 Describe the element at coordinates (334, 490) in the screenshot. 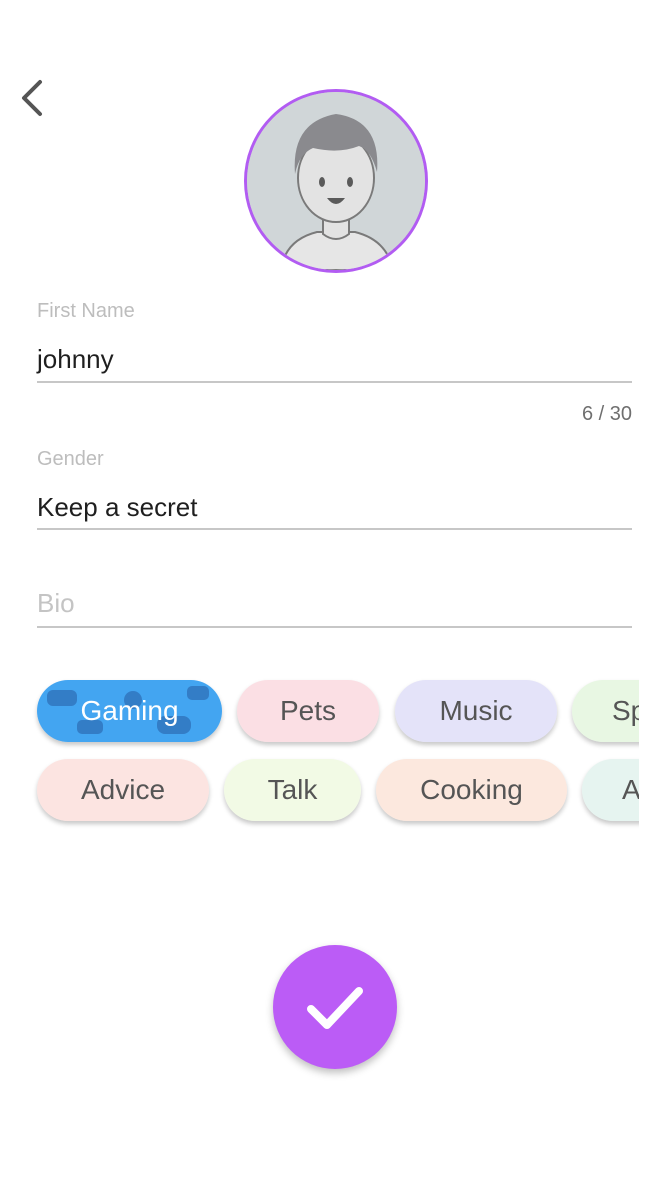

I see `gender-field: Gender Keep a secret` at that location.